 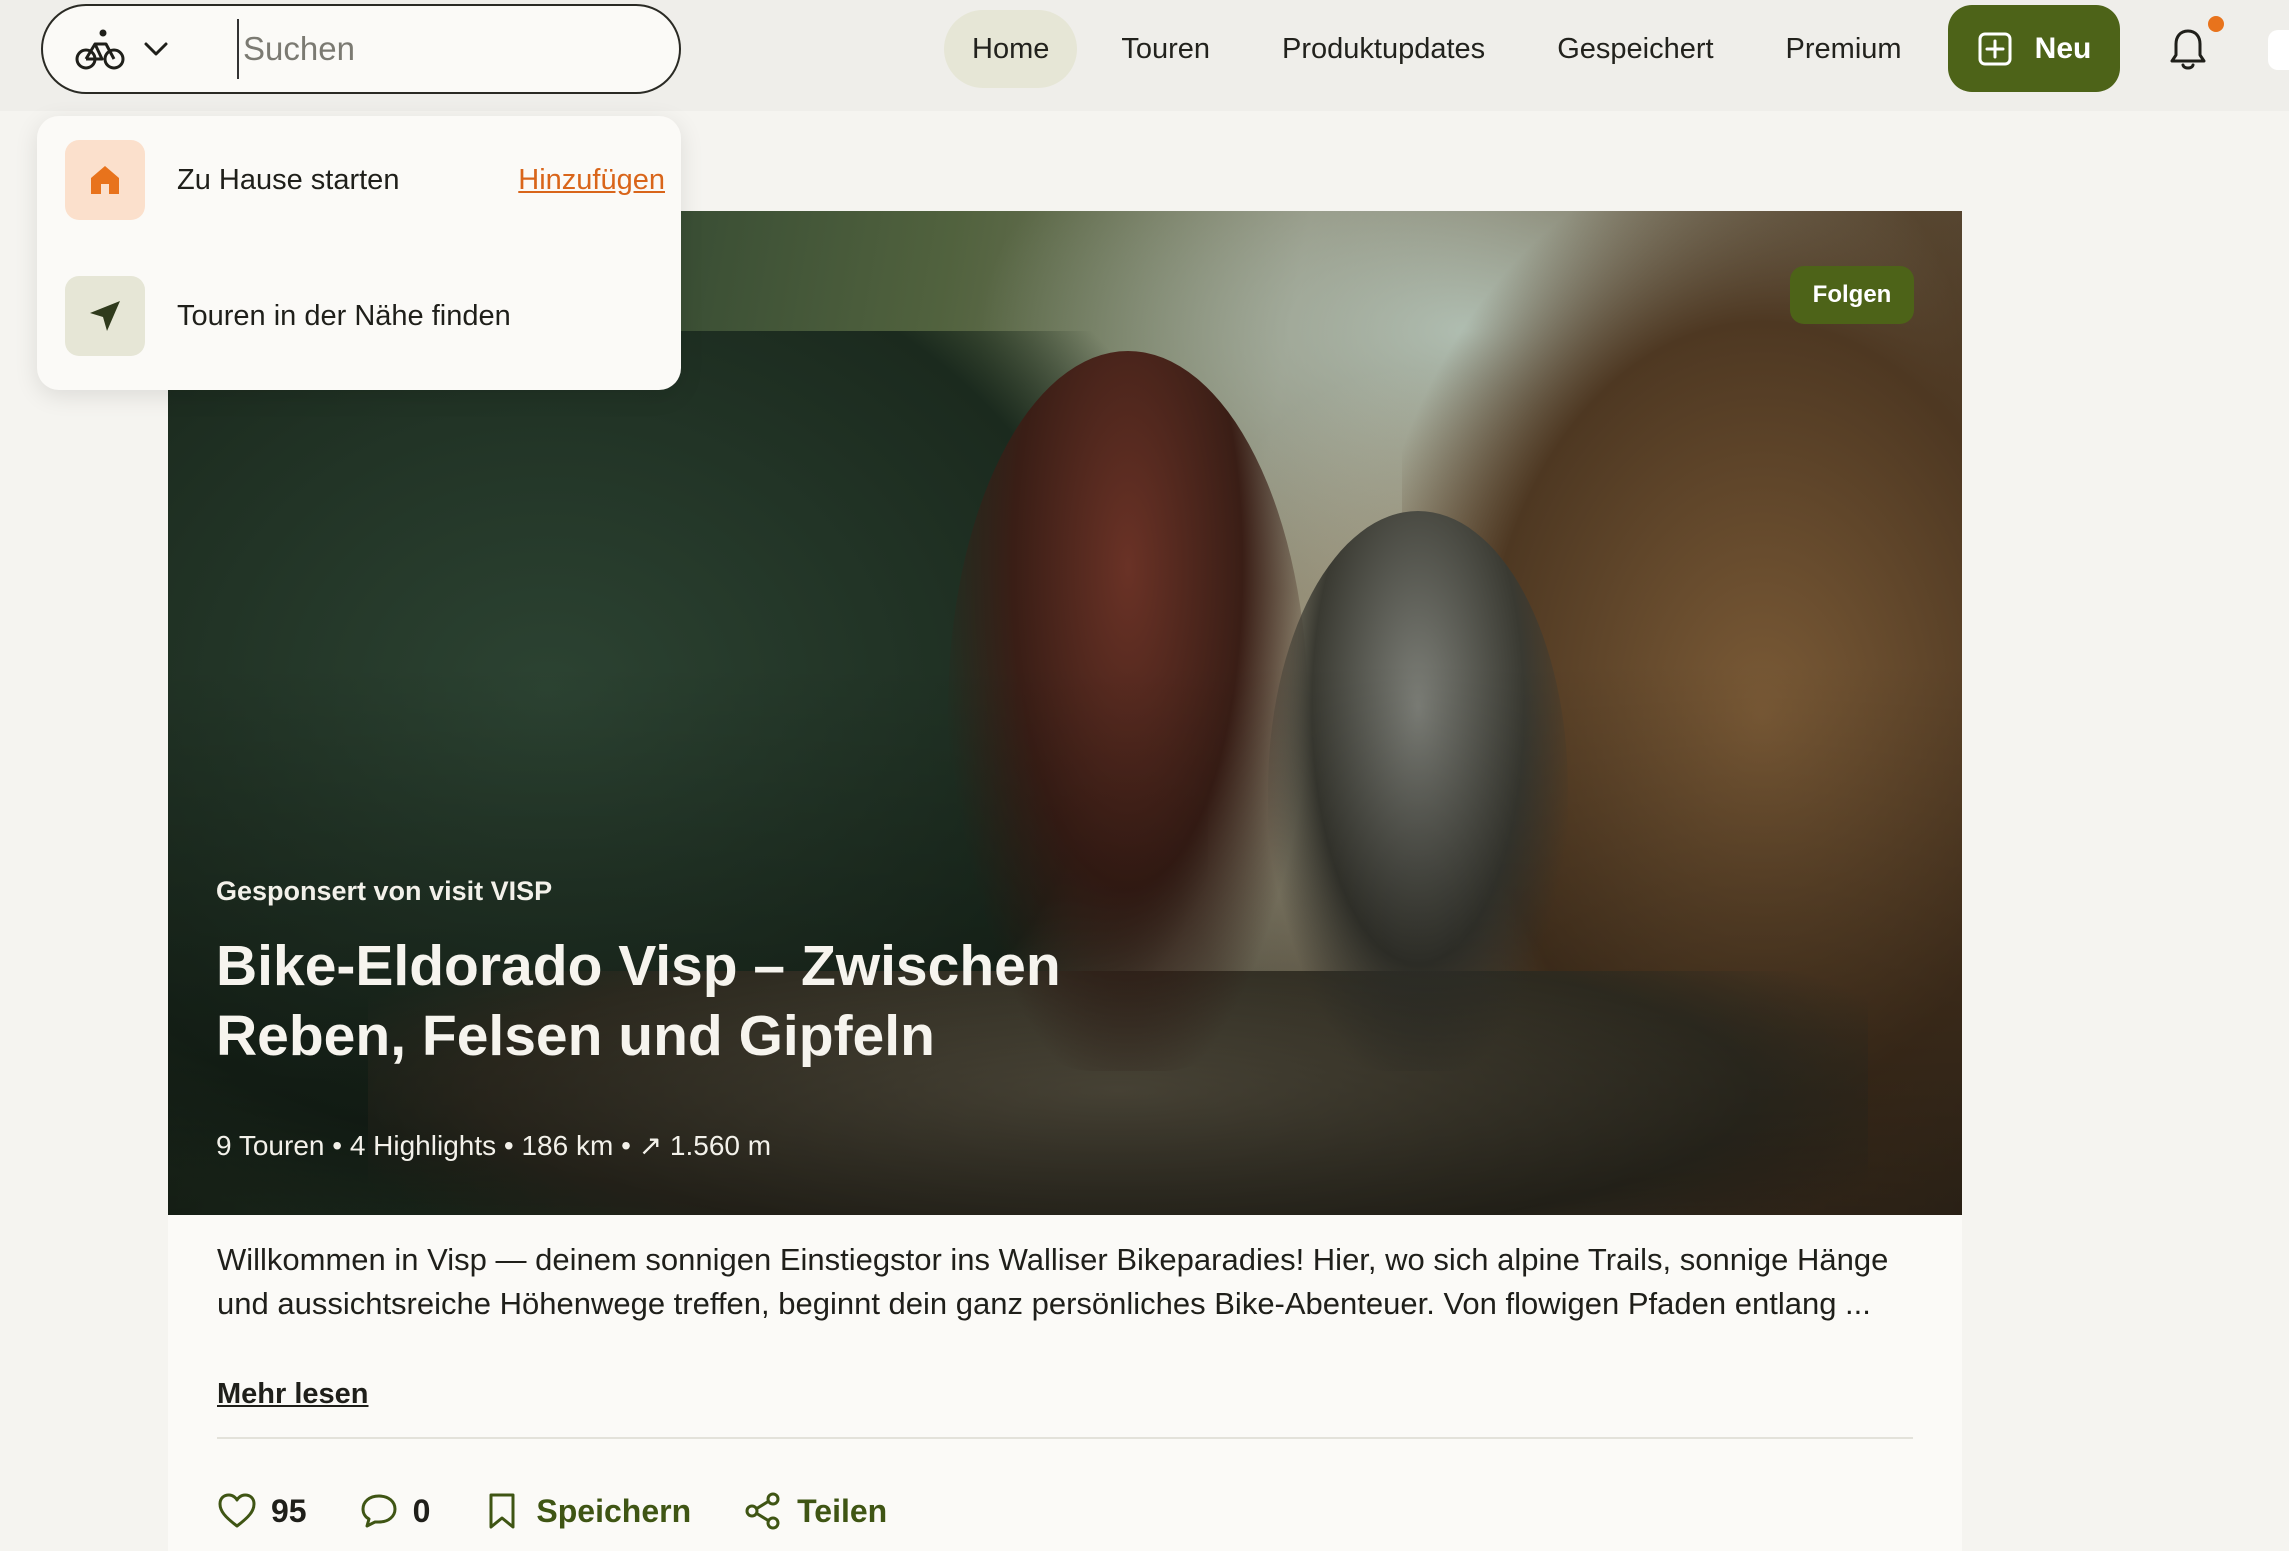 What do you see at coordinates (591, 180) in the screenshot?
I see `add-home-link: Hinzufügen` at bounding box center [591, 180].